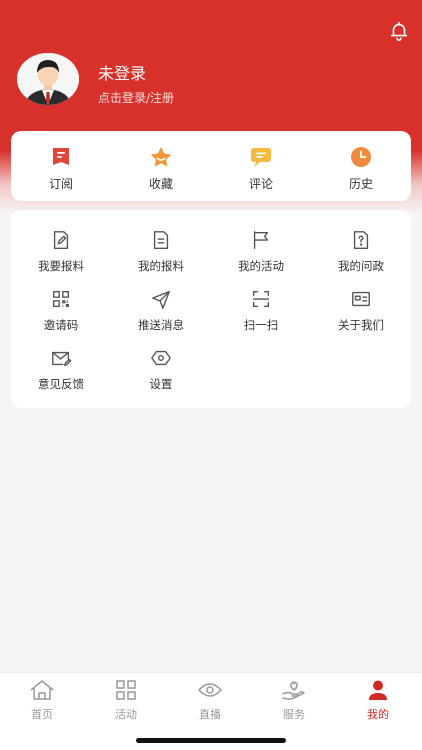  What do you see at coordinates (293, 690) in the screenshot?
I see `service-hand-icon` at bounding box center [293, 690].